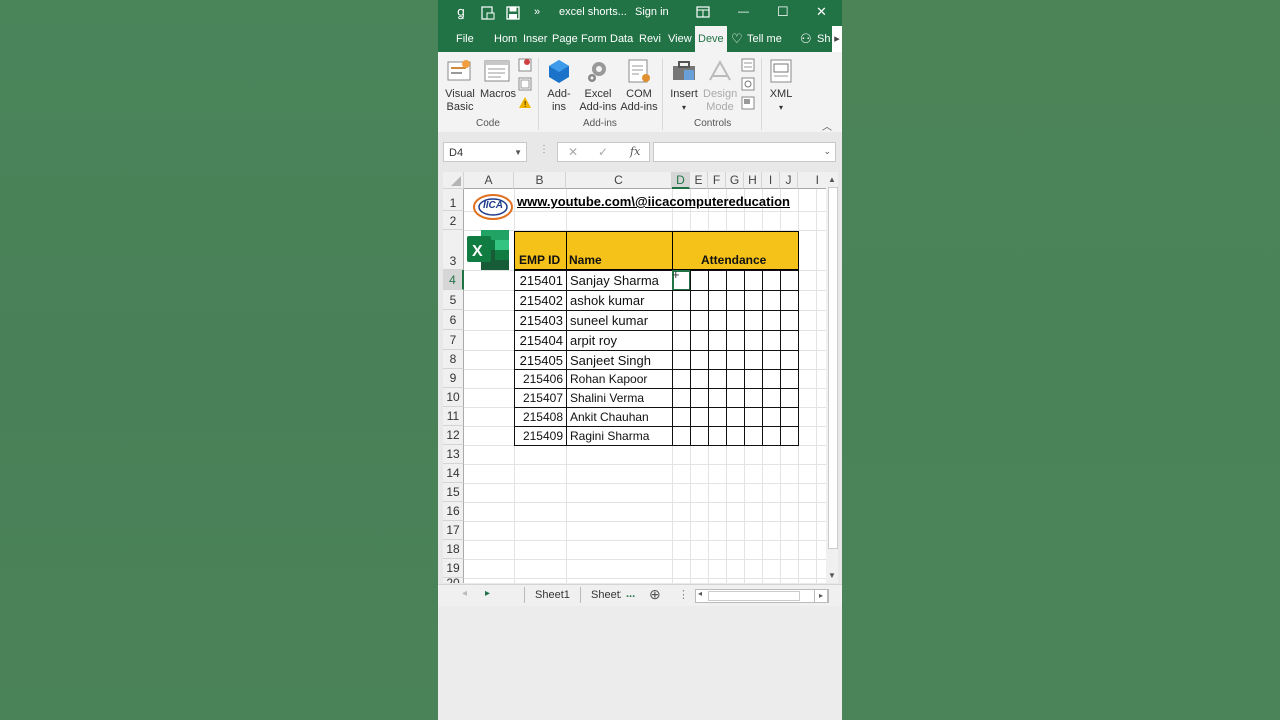 The image size is (1280, 720). What do you see at coordinates (453, 473) in the screenshot?
I see `row-header-14: 14` at bounding box center [453, 473].